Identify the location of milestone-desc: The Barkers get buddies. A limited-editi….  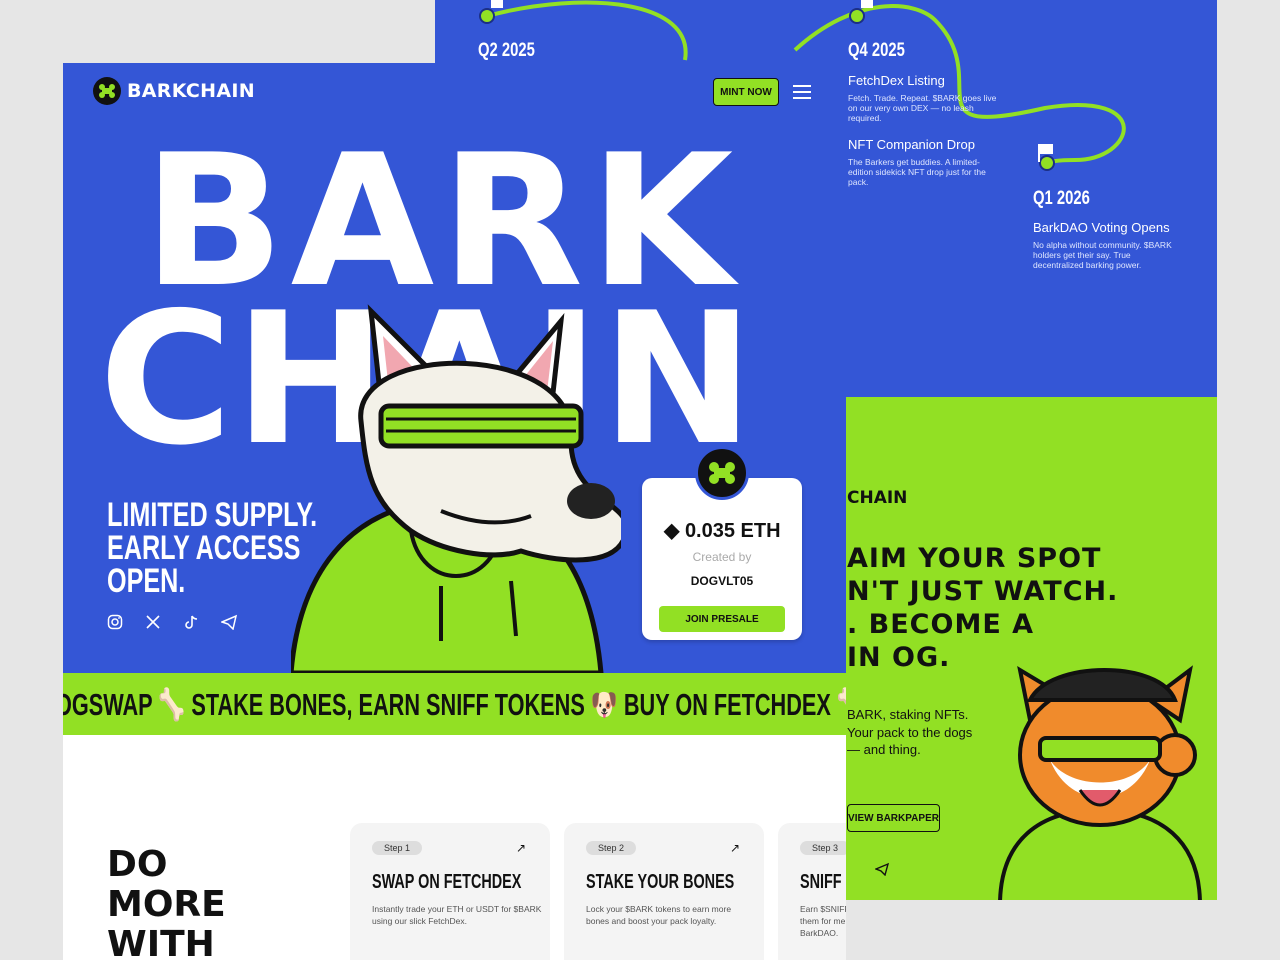
(917, 172).